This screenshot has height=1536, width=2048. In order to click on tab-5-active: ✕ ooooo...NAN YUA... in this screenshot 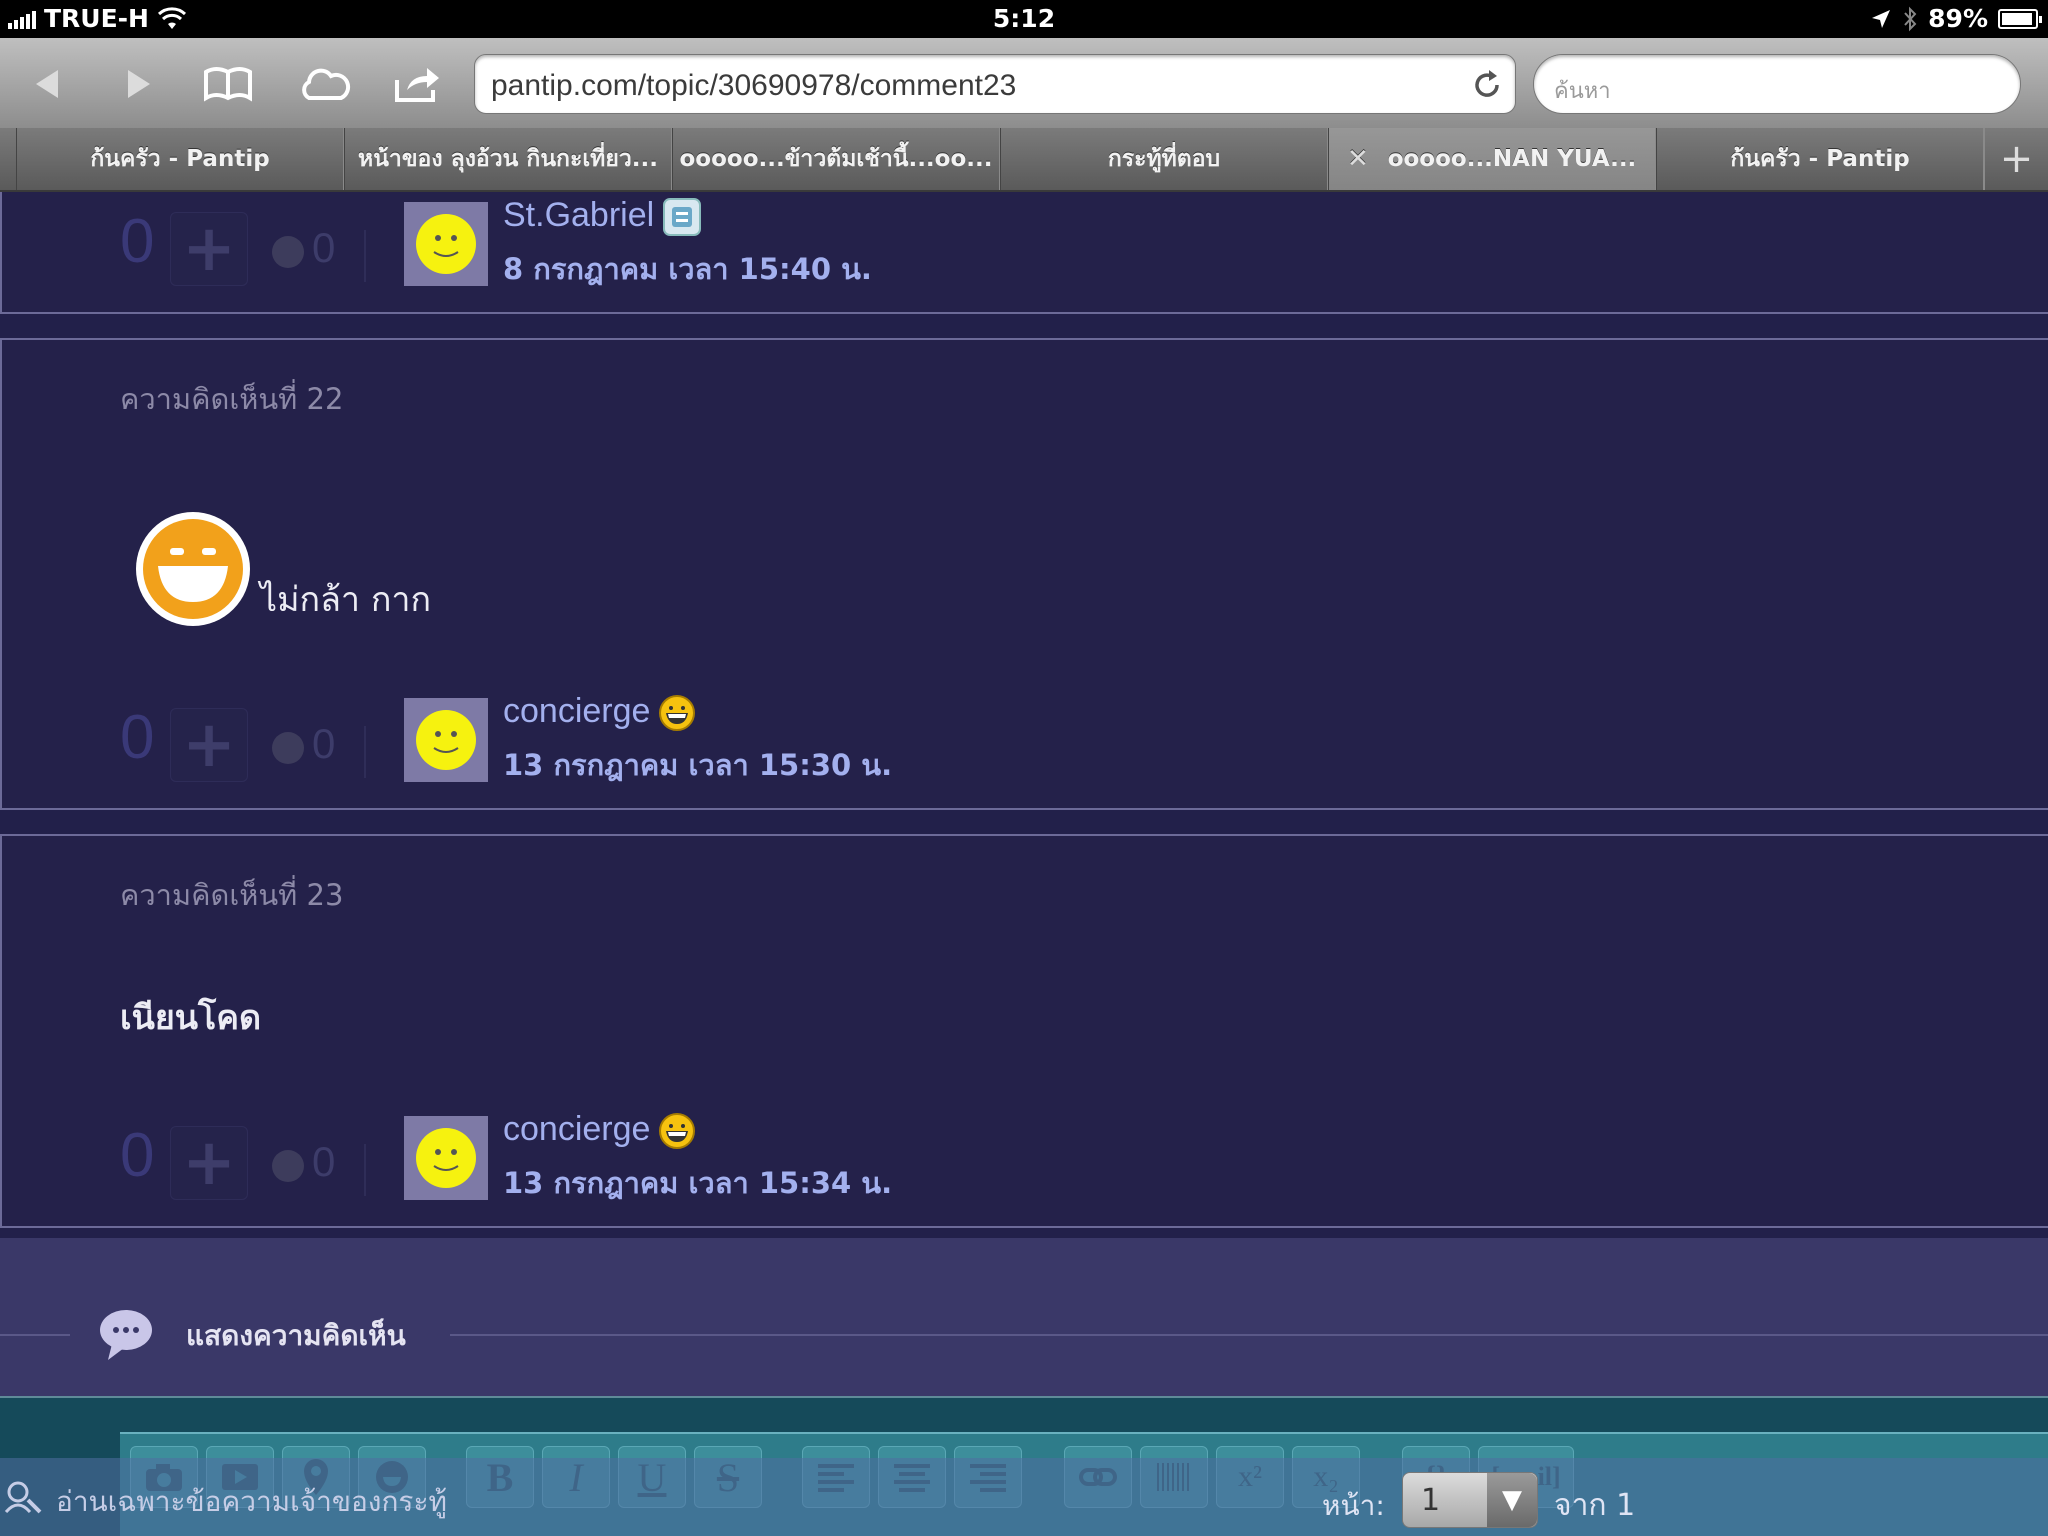, I will do `click(1492, 159)`.